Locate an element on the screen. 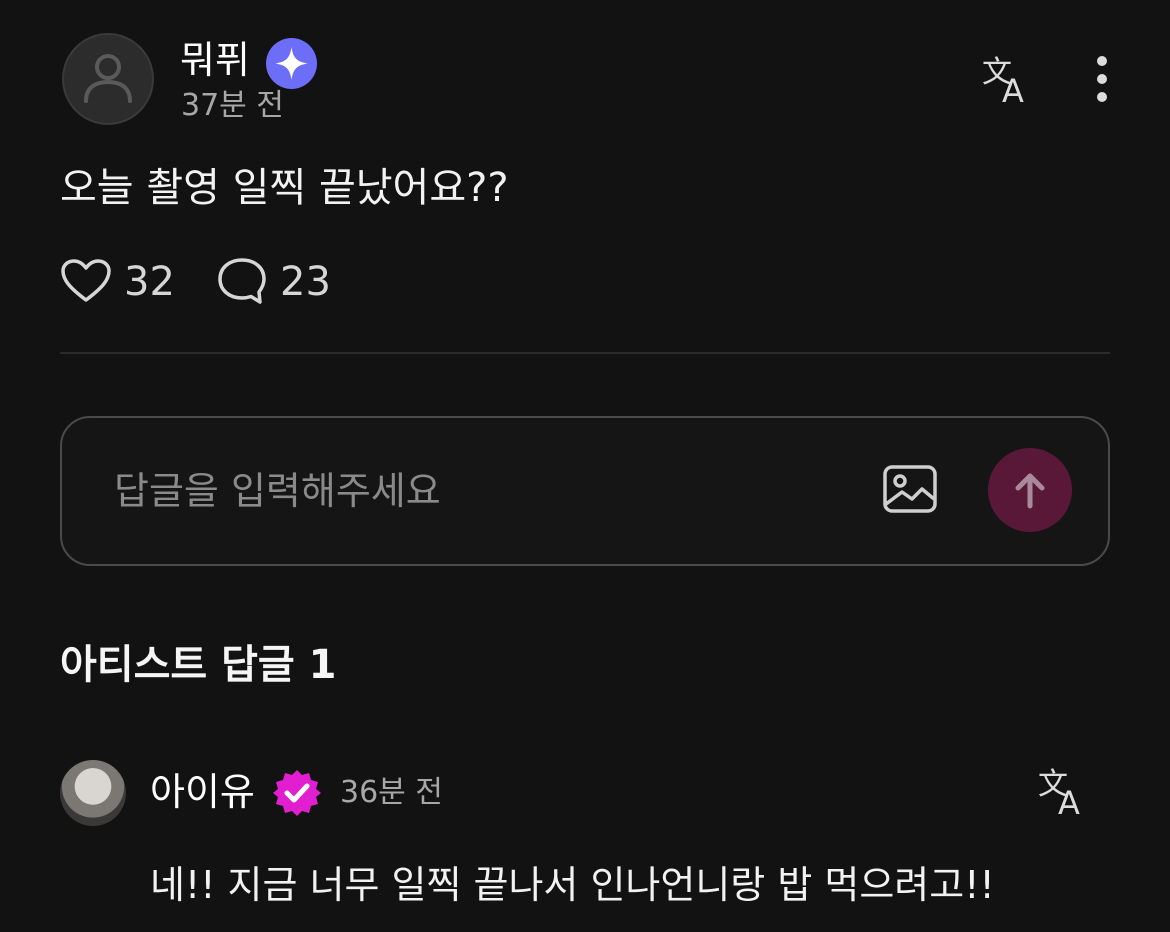  heart-icon is located at coordinates (86, 281).